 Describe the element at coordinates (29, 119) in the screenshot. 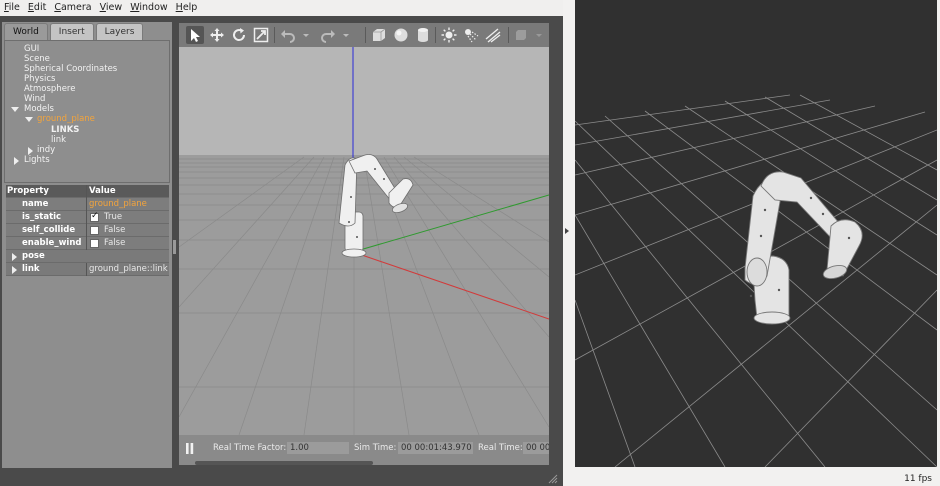

I see `expand-arrow-ground-plane-icon` at that location.